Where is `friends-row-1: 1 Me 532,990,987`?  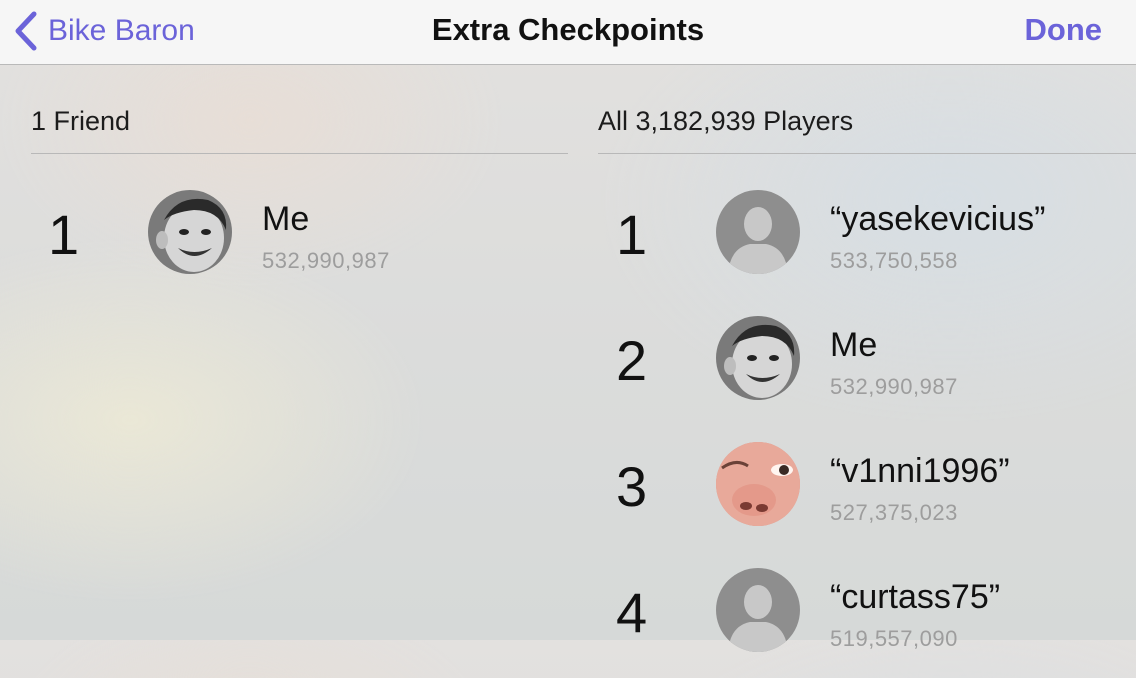
friends-row-1: 1 Me 532,990,987 is located at coordinates (308, 245).